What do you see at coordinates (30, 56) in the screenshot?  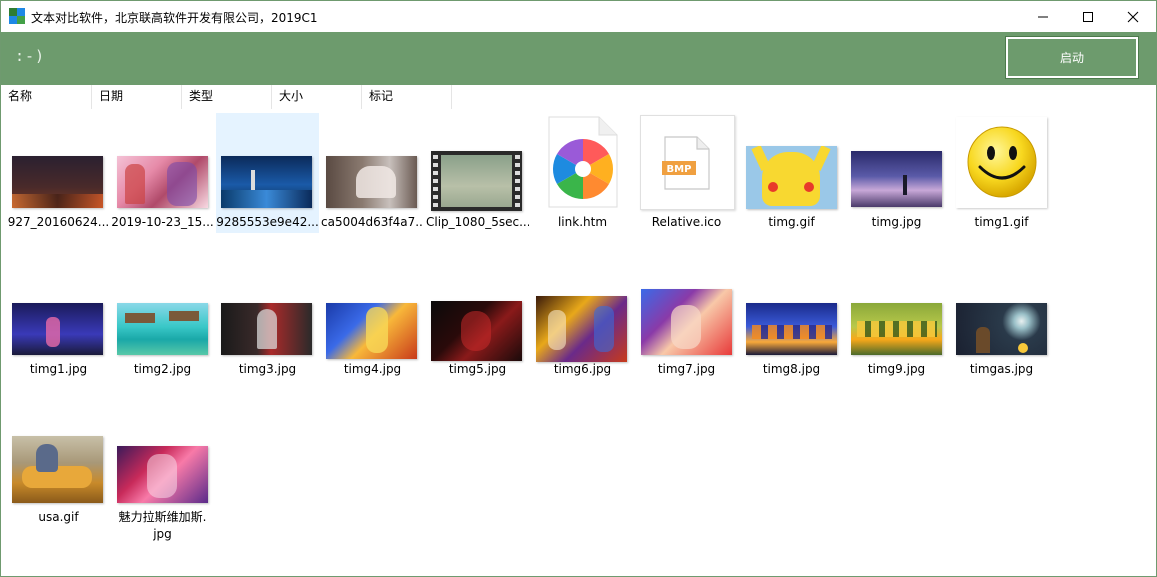 I see `status-text: :-)` at bounding box center [30, 56].